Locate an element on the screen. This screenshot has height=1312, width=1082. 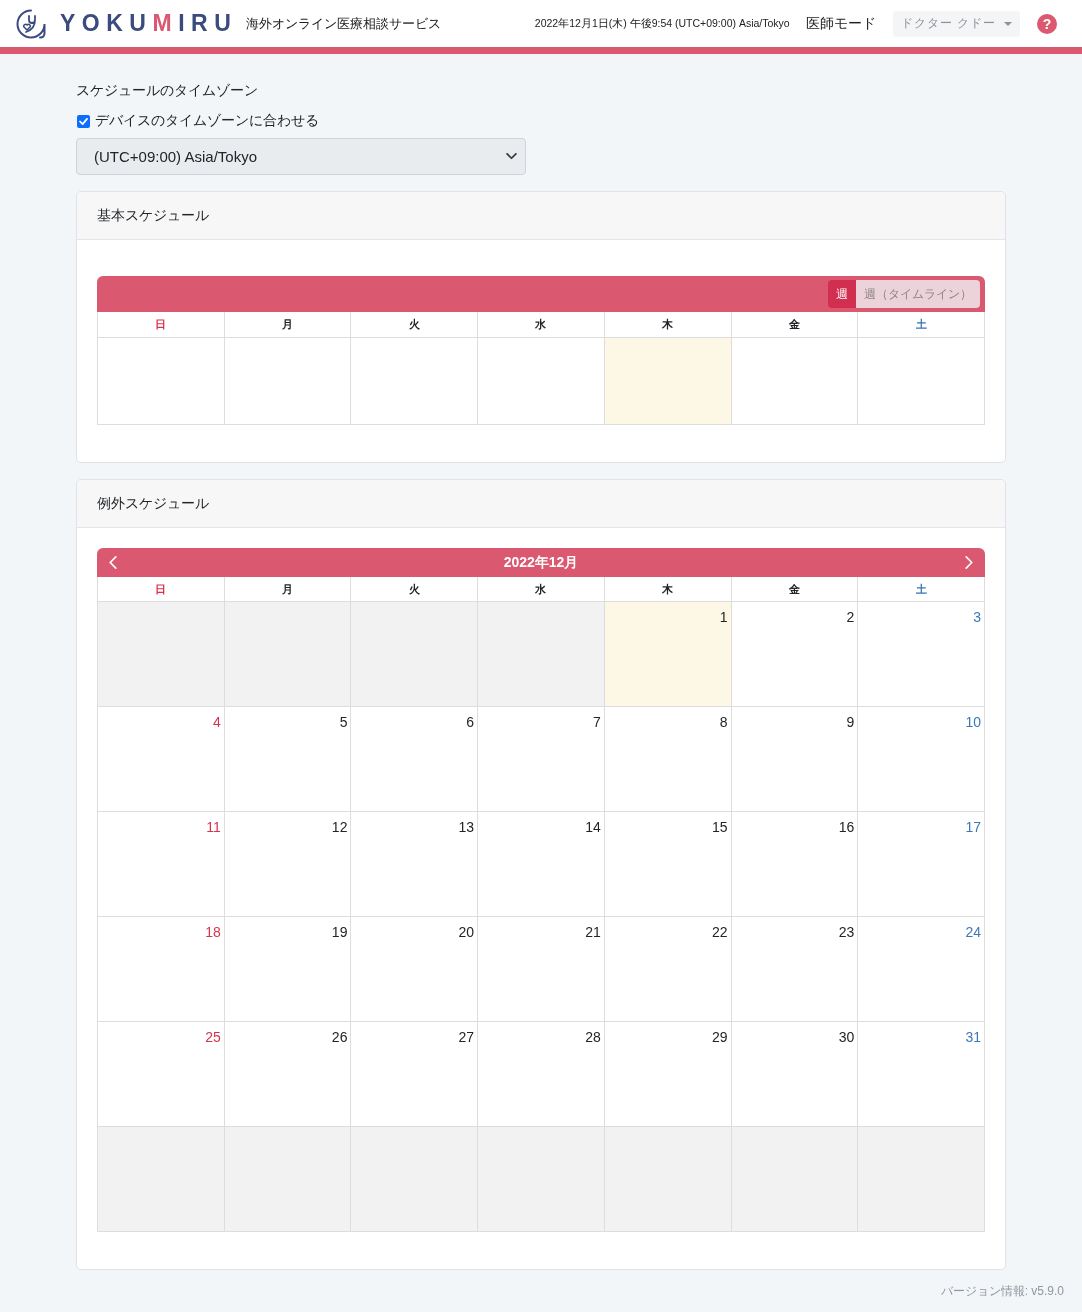
chevron-left-icon is located at coordinates (113, 562).